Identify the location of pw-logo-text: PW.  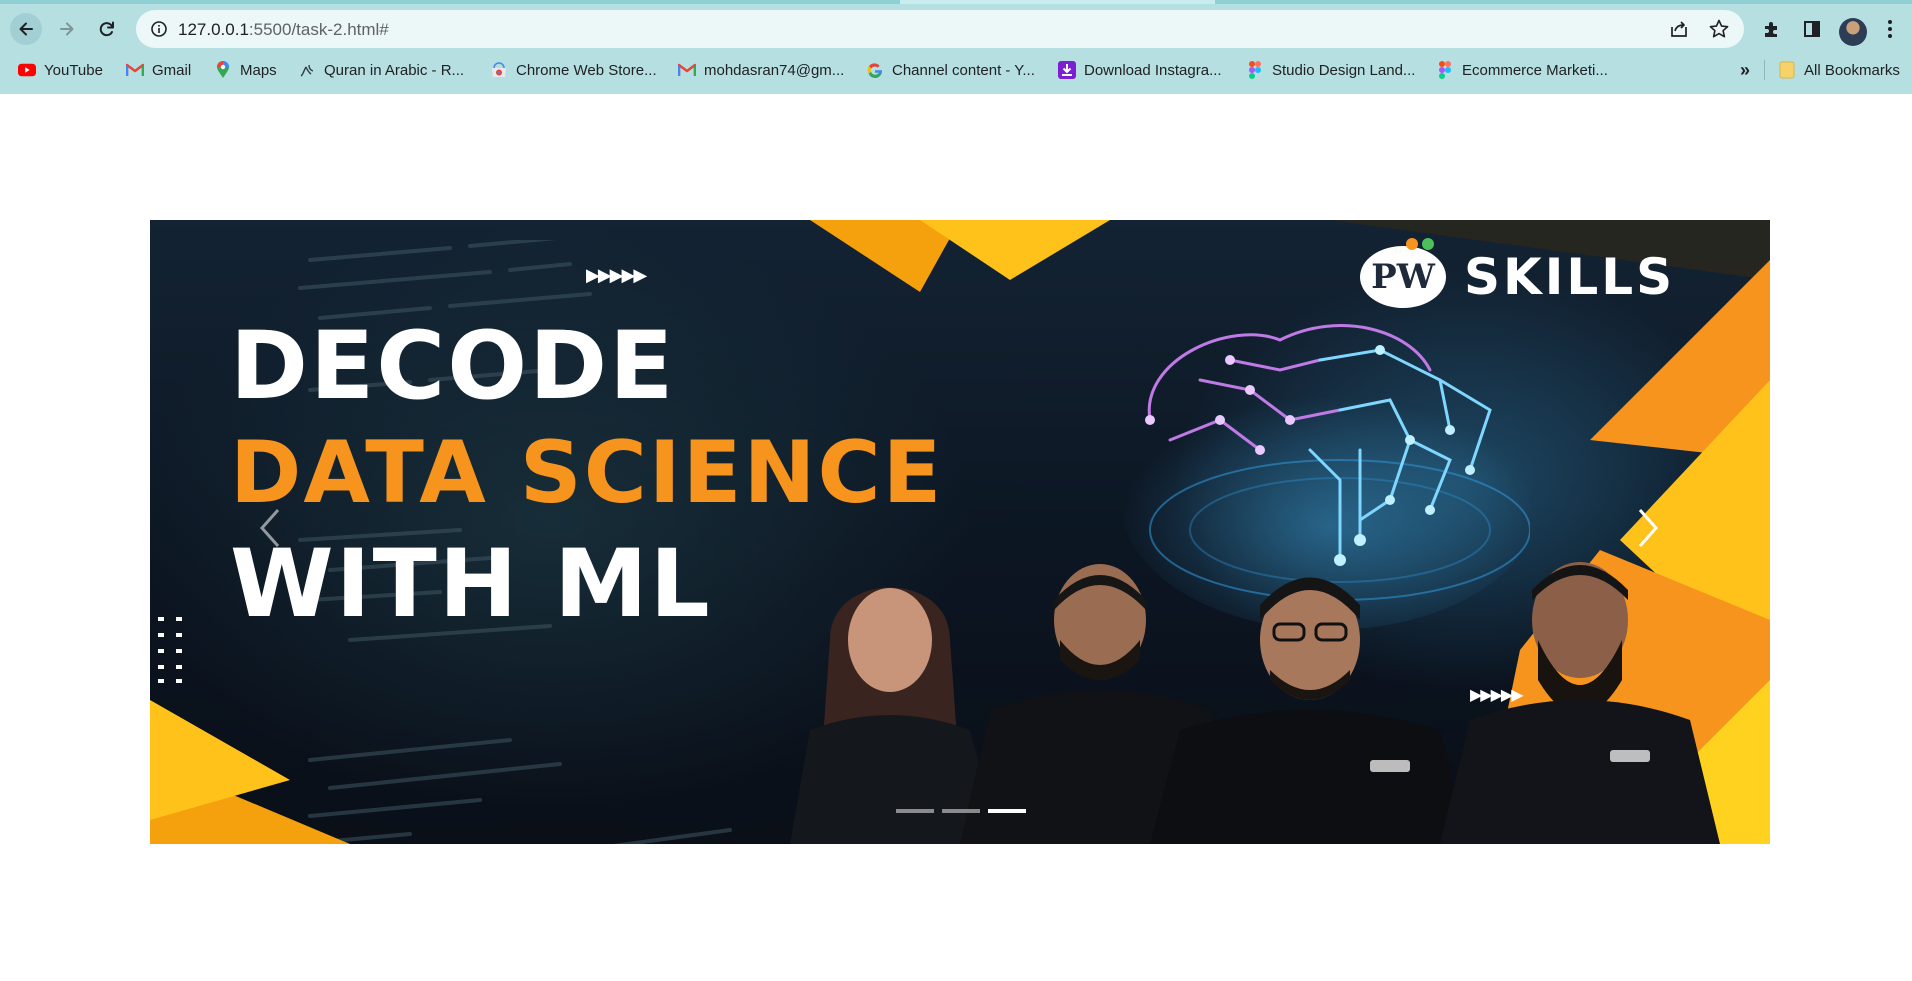
(1403, 277).